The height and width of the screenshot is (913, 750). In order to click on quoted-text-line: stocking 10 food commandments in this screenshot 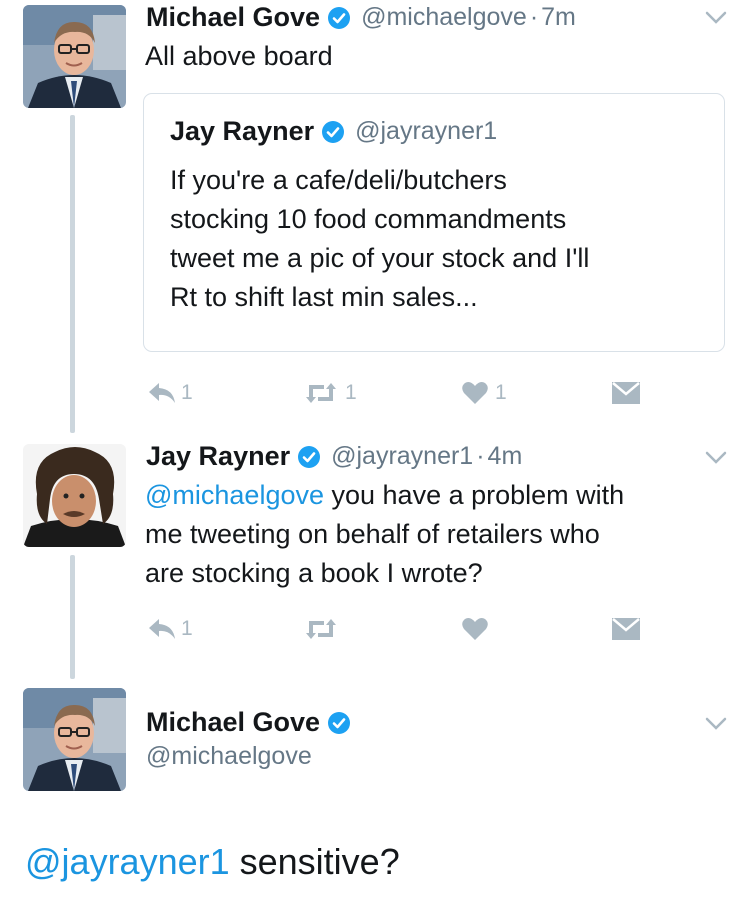, I will do `click(368, 219)`.